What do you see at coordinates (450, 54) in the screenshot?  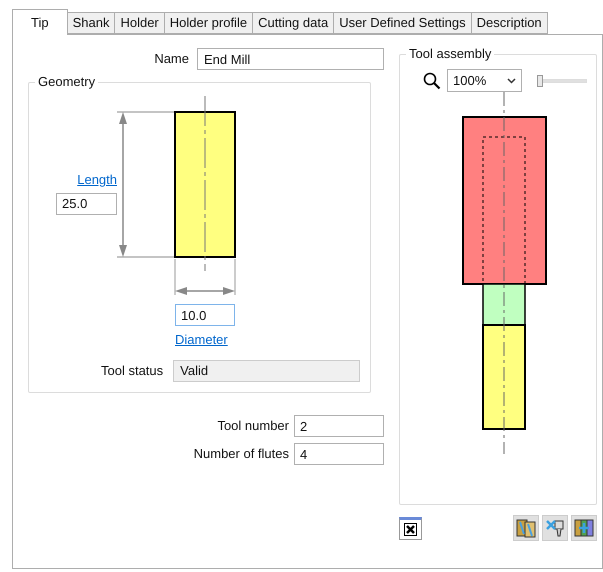 I see `tool-assembly-group-title: Tool assembly` at bounding box center [450, 54].